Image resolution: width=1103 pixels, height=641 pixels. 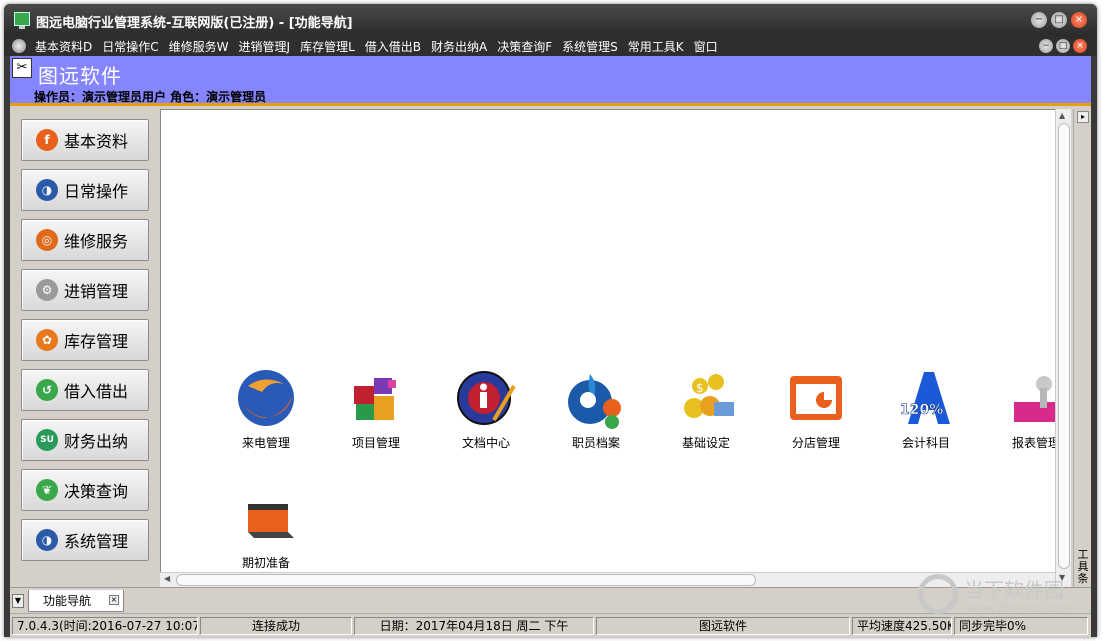 What do you see at coordinates (474, 626) in the screenshot?
I see `status-date: 日期：2017年04月18日 周二 下午` at bounding box center [474, 626].